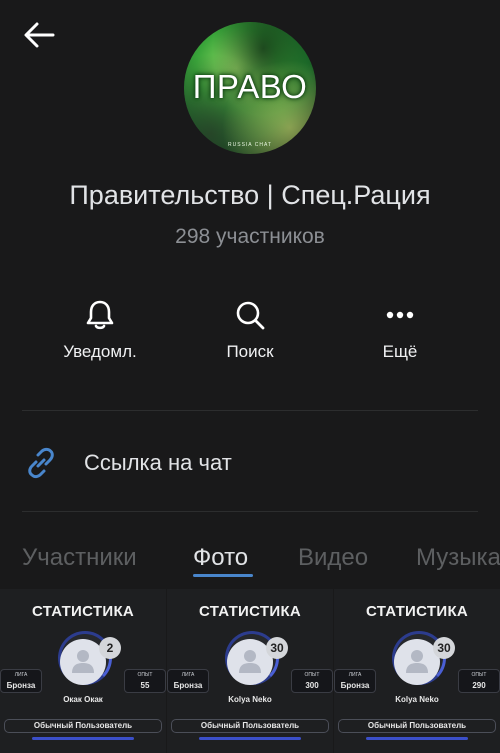  What do you see at coordinates (100, 351) in the screenshot?
I see `notifications-label: Уведомл.` at bounding box center [100, 351].